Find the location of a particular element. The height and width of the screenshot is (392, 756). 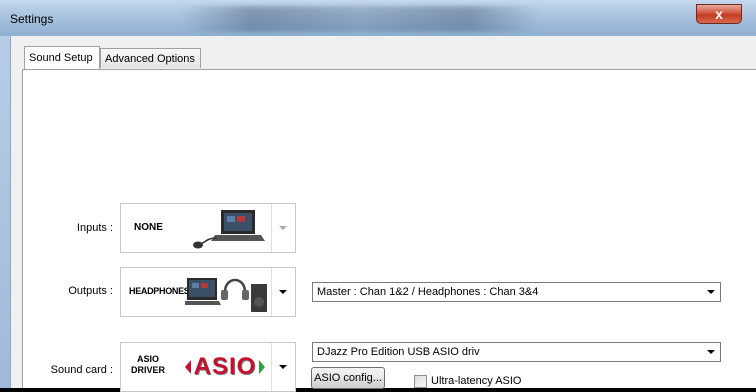

outputs-selector: HEADPHONES is located at coordinates (208, 292).